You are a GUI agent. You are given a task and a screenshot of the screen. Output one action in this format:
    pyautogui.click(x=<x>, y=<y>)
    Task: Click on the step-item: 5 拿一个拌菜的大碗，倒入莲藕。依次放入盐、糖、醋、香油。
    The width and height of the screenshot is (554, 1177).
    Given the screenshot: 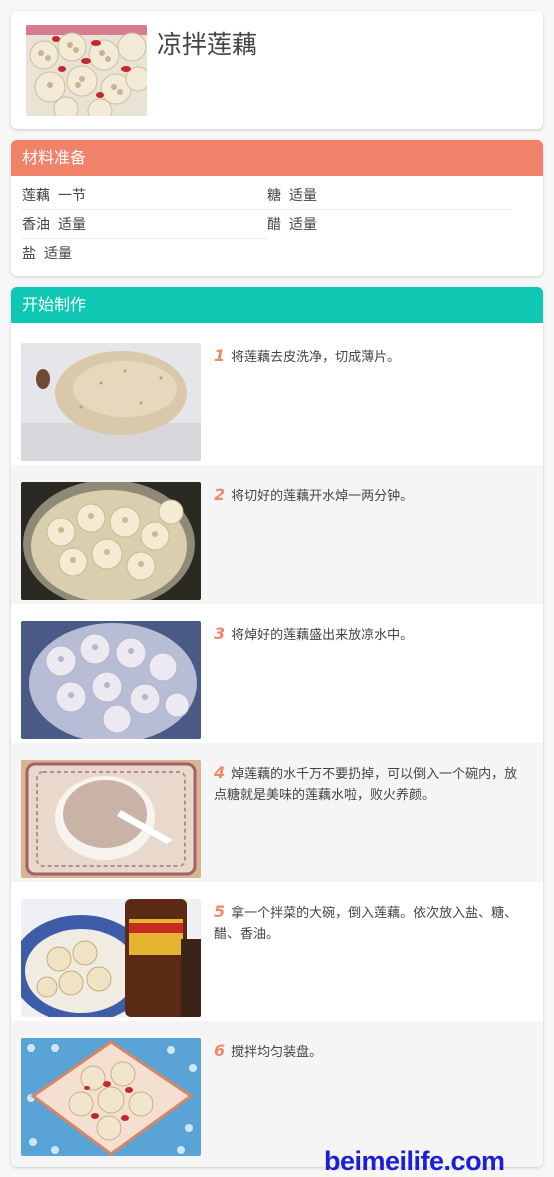 What is the action you would take?
    pyautogui.click(x=277, y=951)
    